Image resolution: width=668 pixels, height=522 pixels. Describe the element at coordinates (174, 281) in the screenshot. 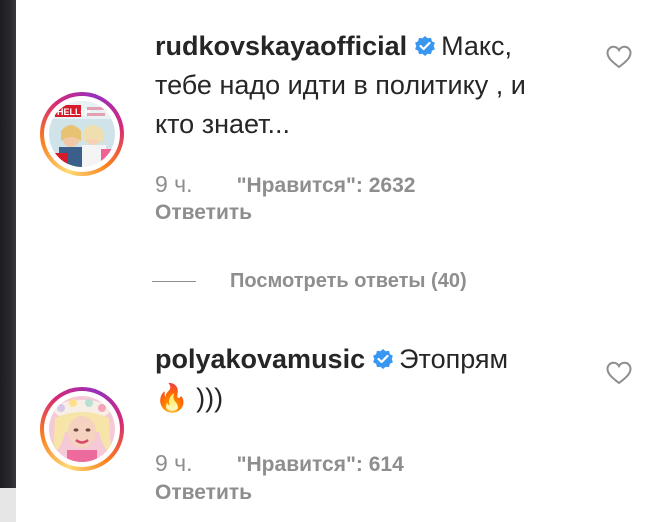

I see `view-replies-divider` at that location.